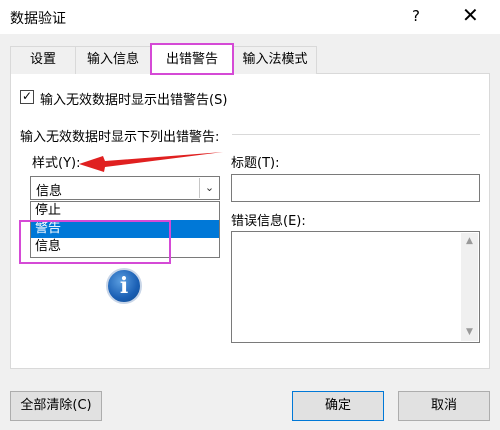  Describe the element at coordinates (113, 60) in the screenshot. I see `tab-input-message: 输入信息` at that location.